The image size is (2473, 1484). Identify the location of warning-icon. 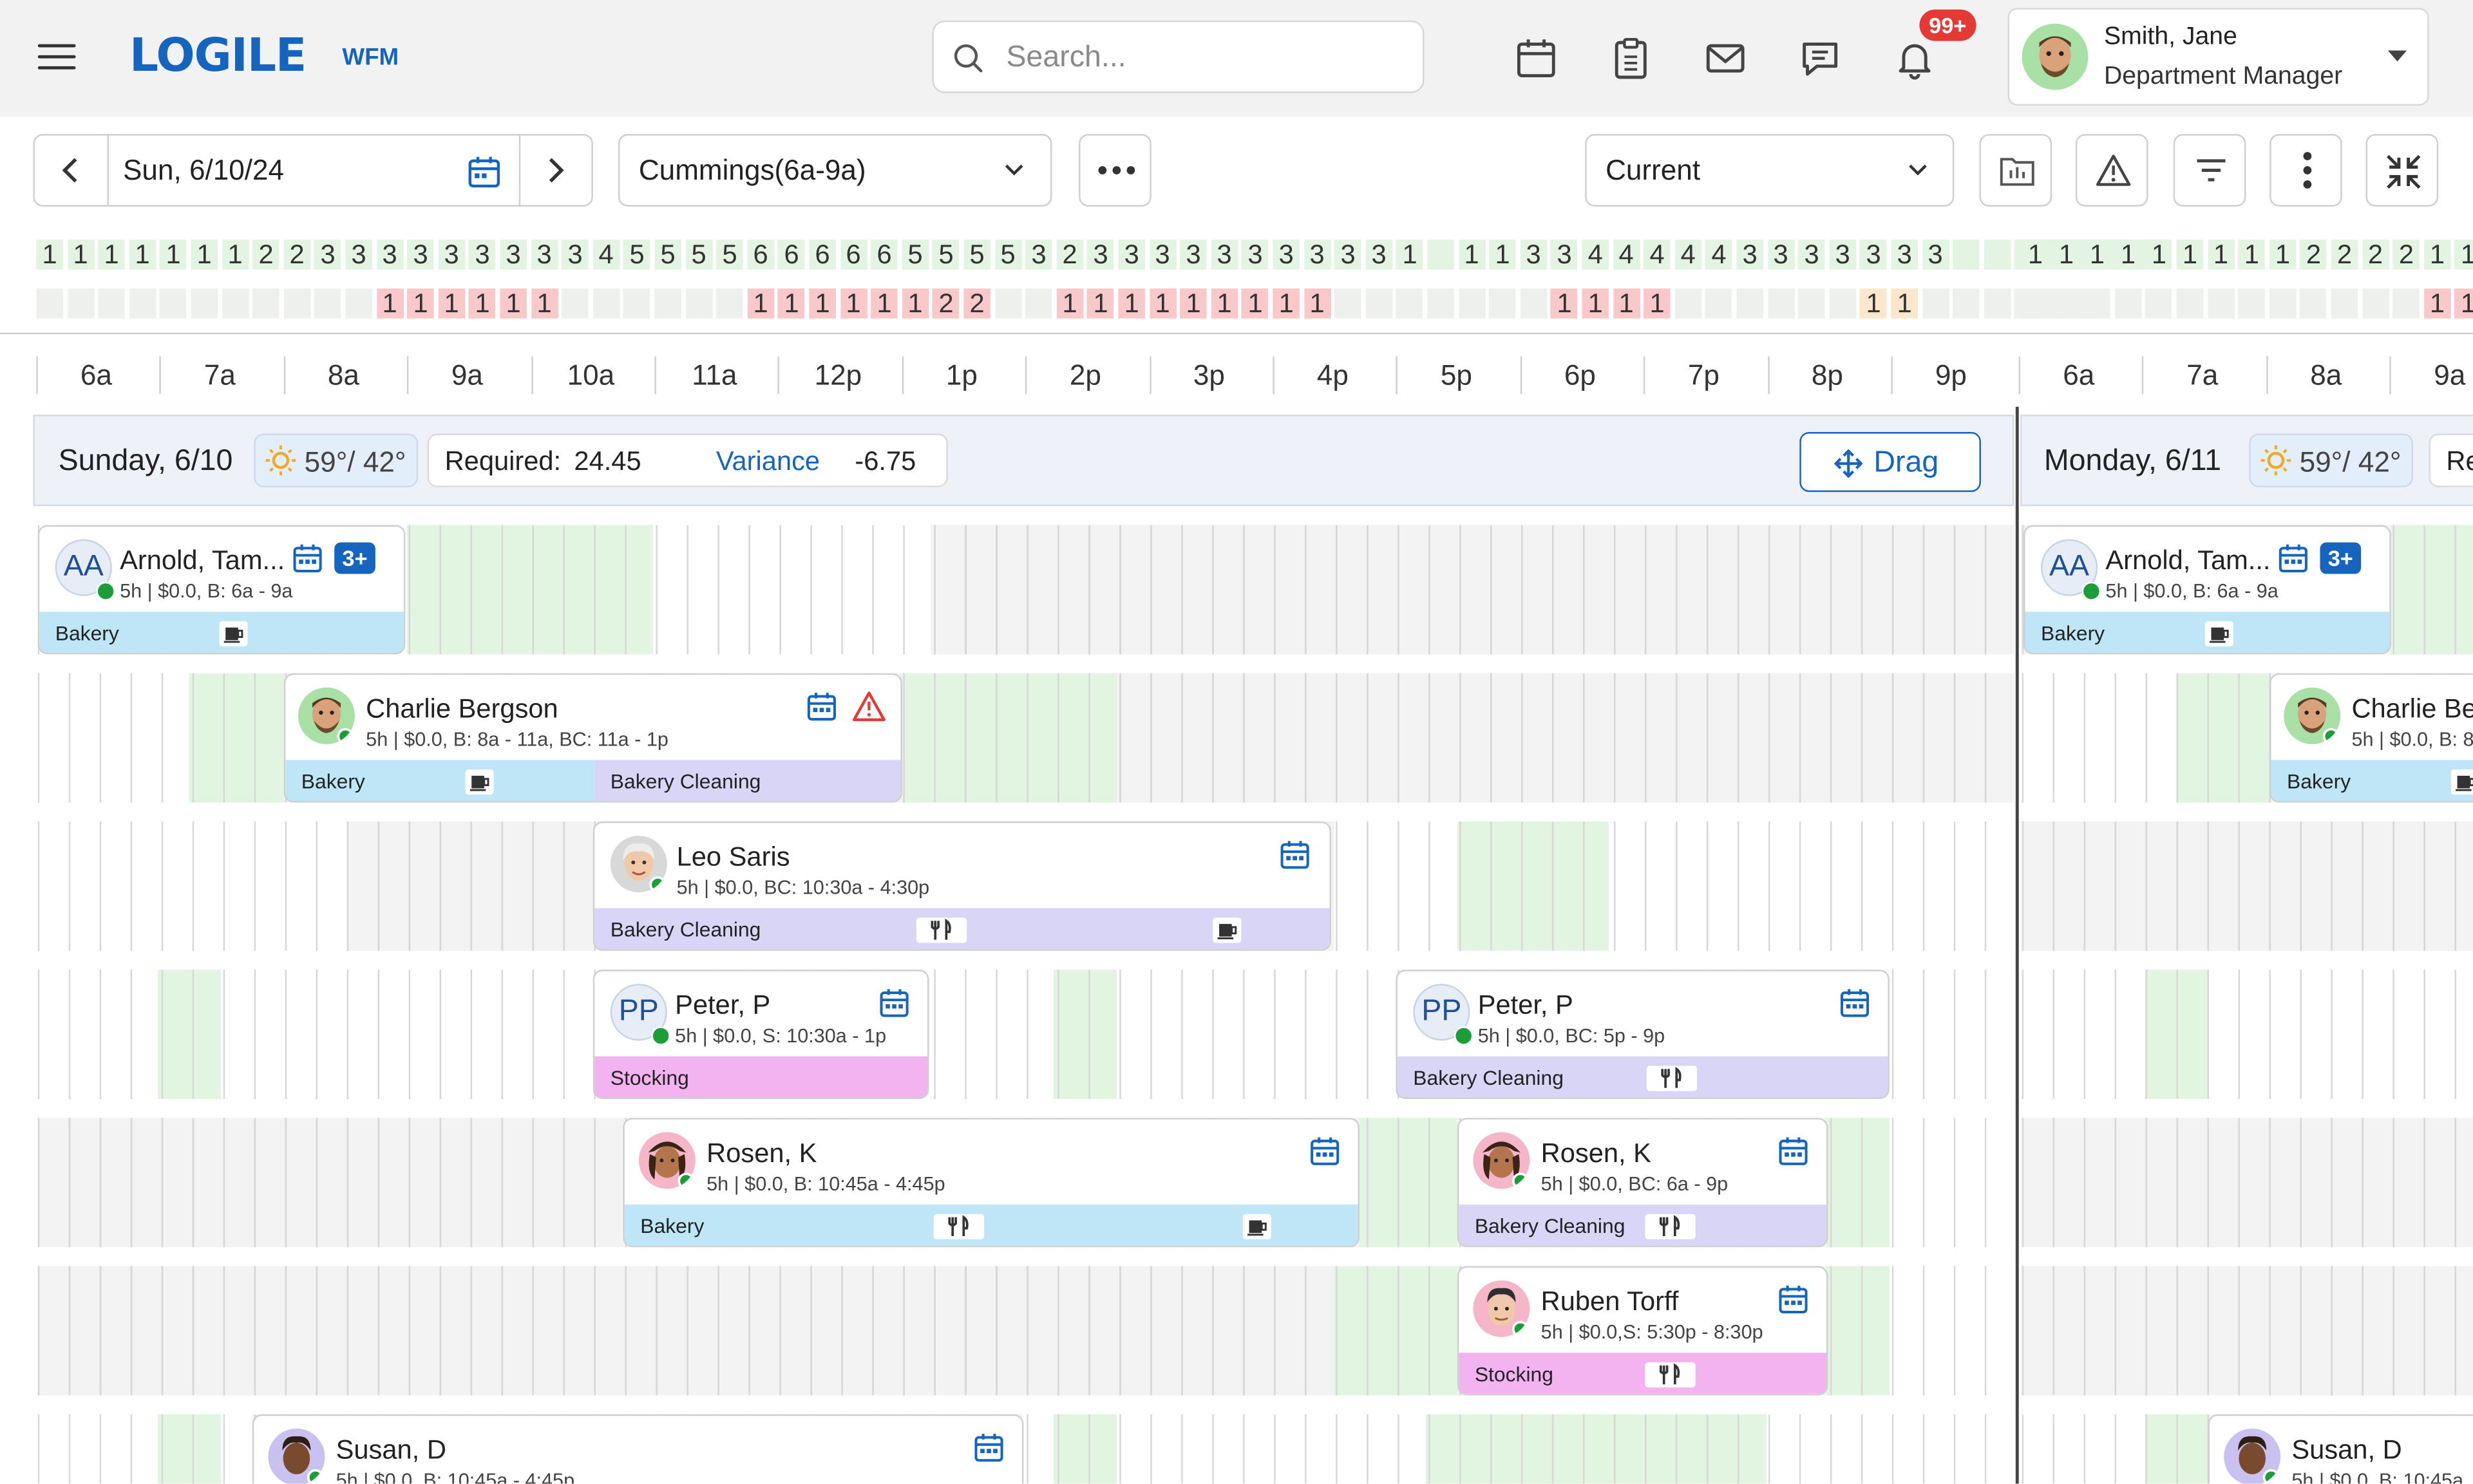
(869, 707).